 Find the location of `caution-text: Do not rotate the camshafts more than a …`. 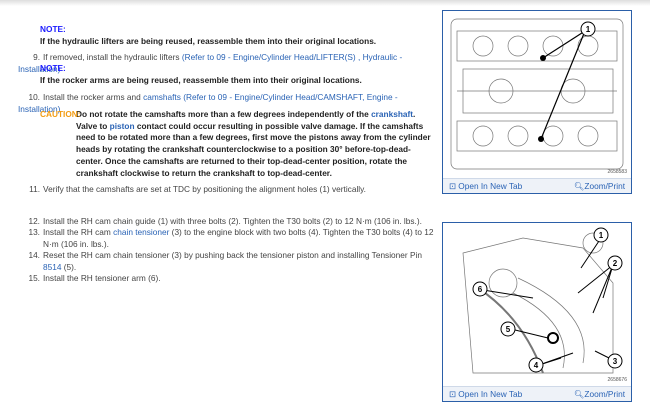

caution-text: Do not rotate the camshafts more than a … is located at coordinates (224, 114).